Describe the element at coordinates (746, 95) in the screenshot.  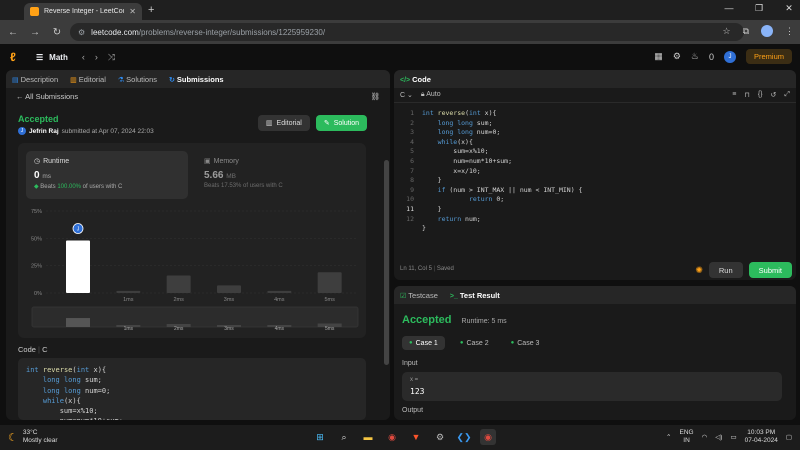
I see `bookmark-icon: ⊓` at that location.